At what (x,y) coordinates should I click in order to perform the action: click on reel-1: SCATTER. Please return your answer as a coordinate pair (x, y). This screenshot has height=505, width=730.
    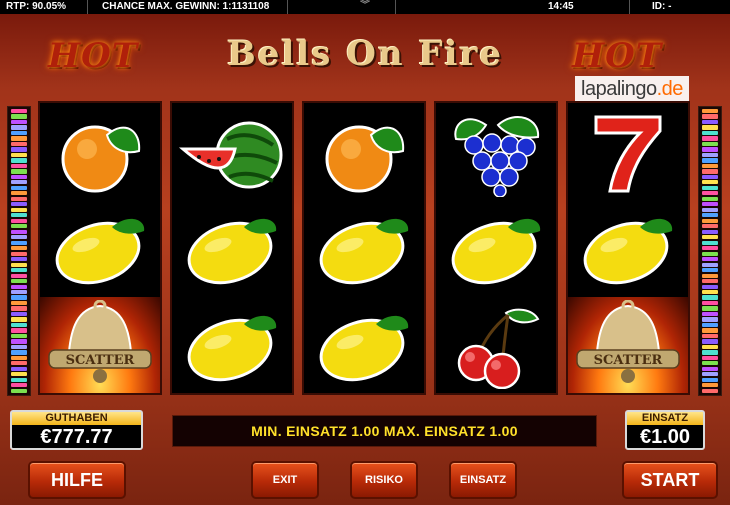
    Looking at the image, I should click on (100, 248).